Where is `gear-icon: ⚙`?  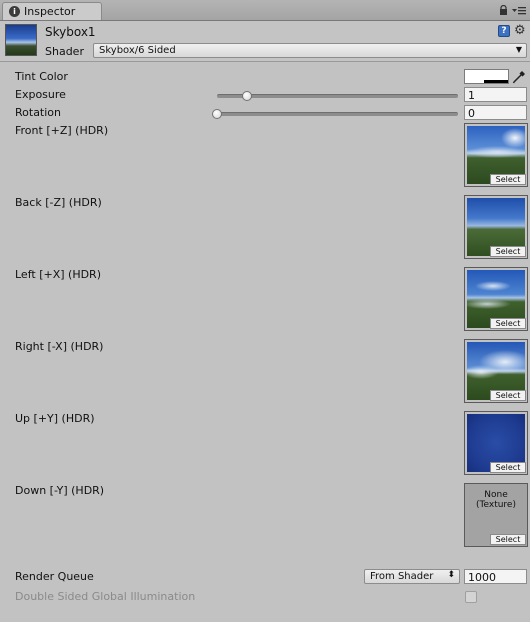 gear-icon: ⚙ is located at coordinates (520, 31).